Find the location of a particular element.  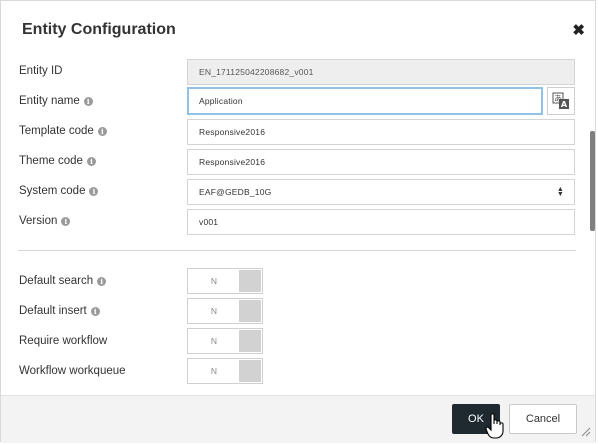

workflow-workqueue-label: Workflow workqueue is located at coordinates (72, 371).